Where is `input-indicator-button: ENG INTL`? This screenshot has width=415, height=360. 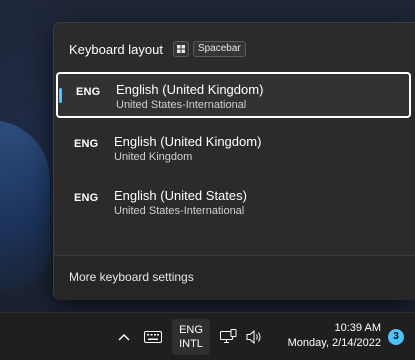
input-indicator-button: ENG INTL is located at coordinates (191, 337).